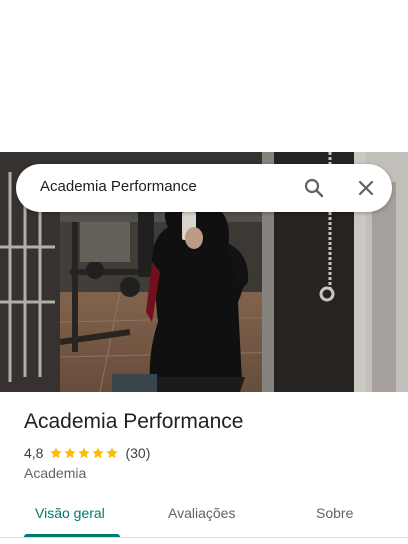 The height and width of the screenshot is (544, 408). I want to click on search-input: Academia Performance, so click(118, 186).